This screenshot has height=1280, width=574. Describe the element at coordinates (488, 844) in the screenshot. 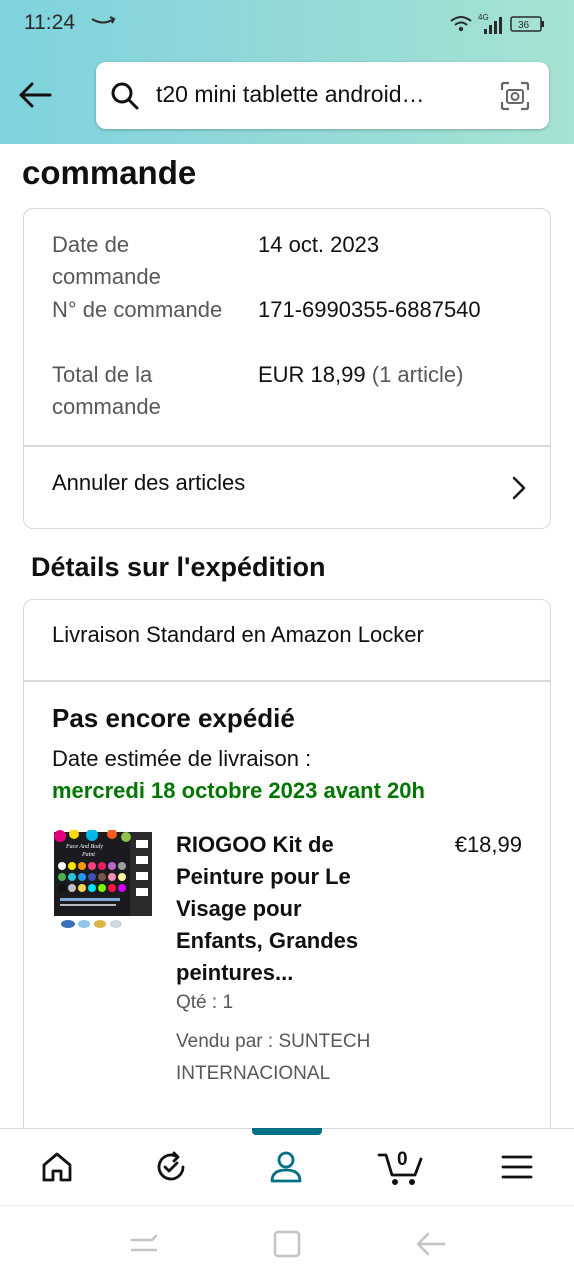

I see `product-price: €18,99` at that location.